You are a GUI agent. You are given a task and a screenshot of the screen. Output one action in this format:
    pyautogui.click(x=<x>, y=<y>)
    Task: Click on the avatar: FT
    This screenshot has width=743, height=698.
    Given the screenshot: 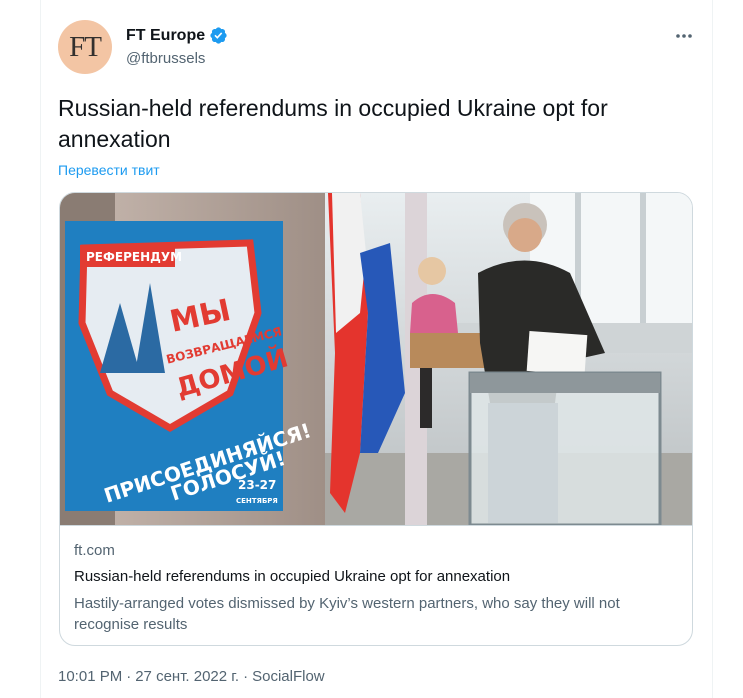 What is the action you would take?
    pyautogui.click(x=85, y=47)
    